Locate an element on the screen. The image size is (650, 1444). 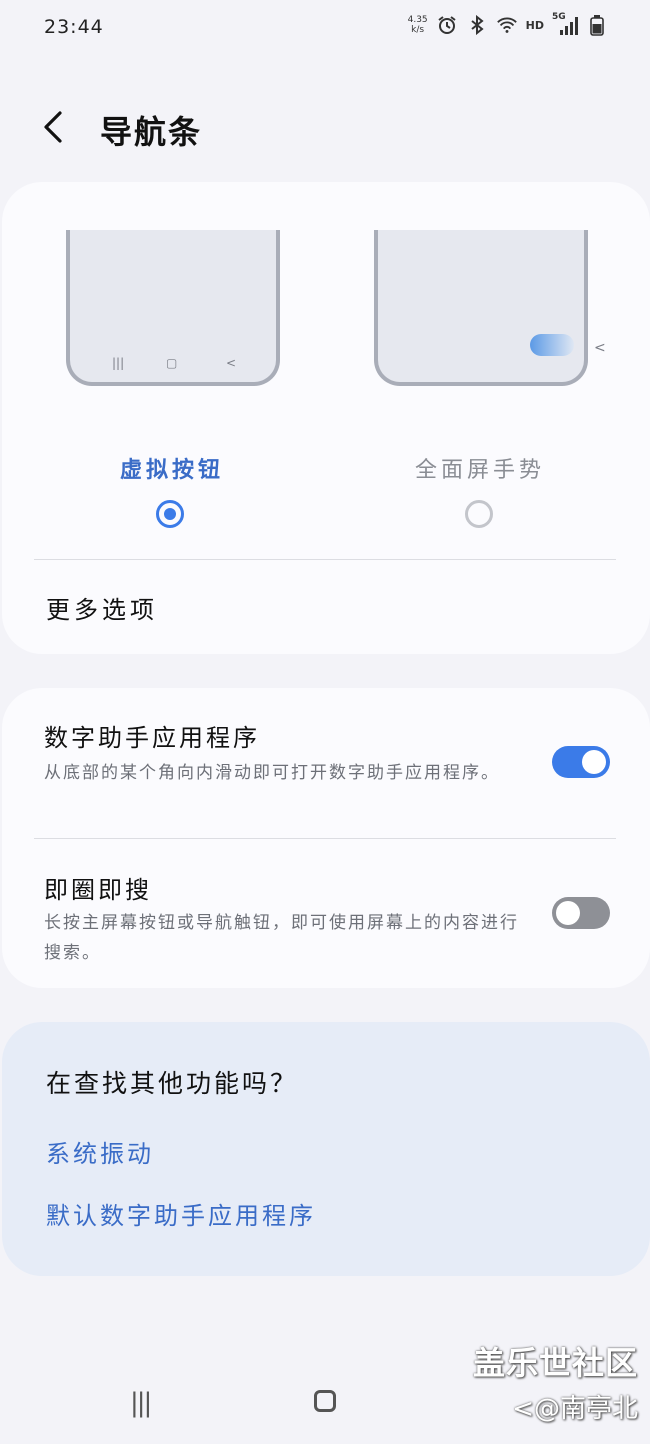
system-navigation-bar: ||| is located at coordinates (325, 1405).